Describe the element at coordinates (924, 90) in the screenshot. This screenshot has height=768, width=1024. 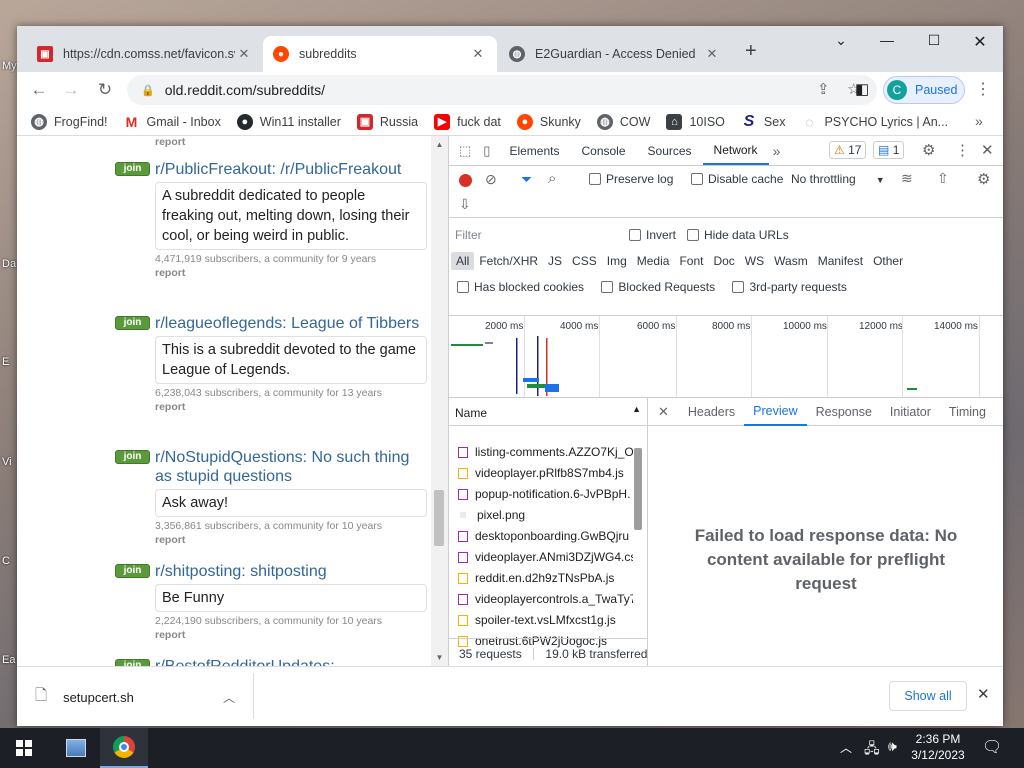
I see `profile-button: C Paused` at that location.